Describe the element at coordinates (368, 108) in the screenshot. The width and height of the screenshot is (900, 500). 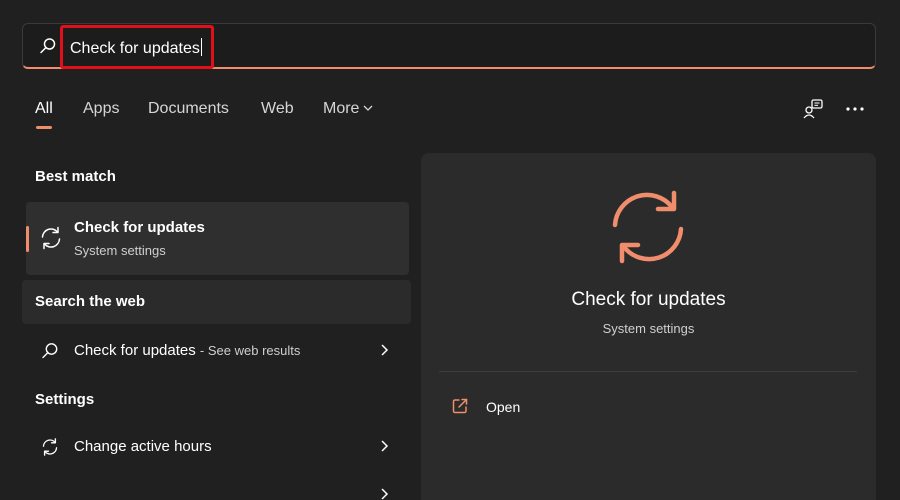
I see `chevron-down-icon` at that location.